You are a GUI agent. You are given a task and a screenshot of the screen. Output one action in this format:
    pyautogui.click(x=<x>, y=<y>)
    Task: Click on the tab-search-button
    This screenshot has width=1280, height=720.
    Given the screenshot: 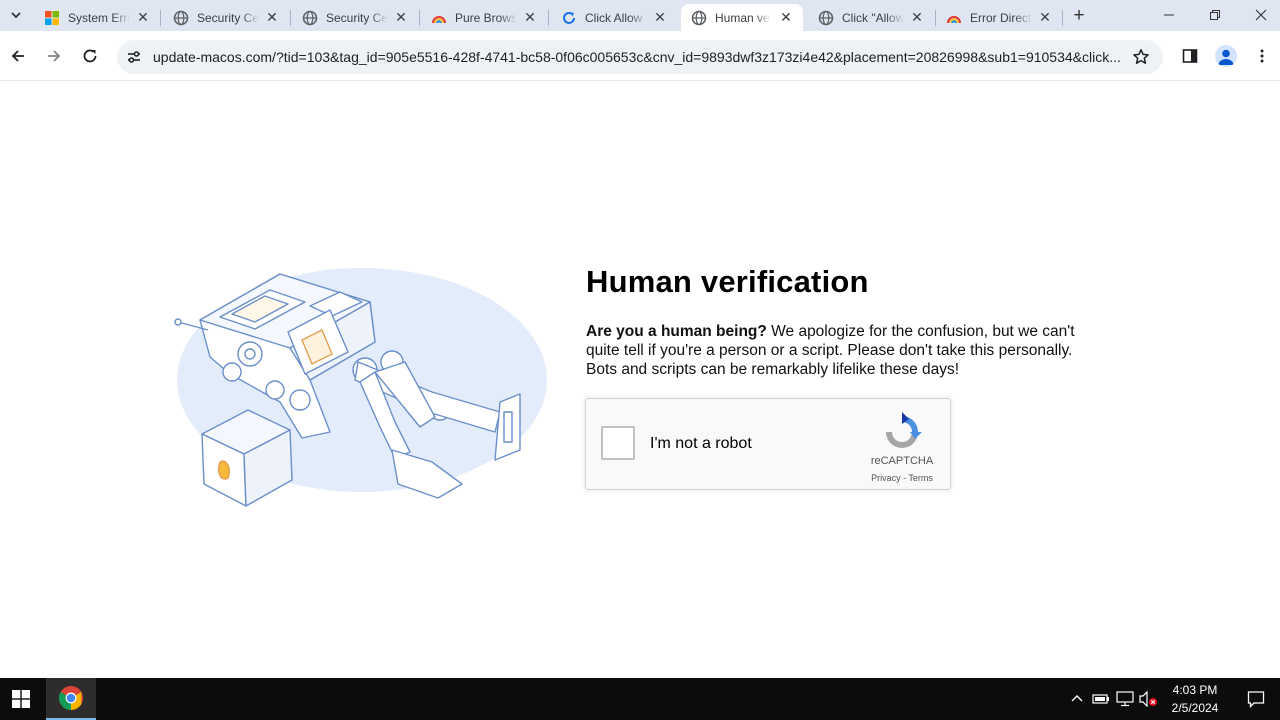 What is the action you would take?
    pyautogui.click(x=16, y=15)
    